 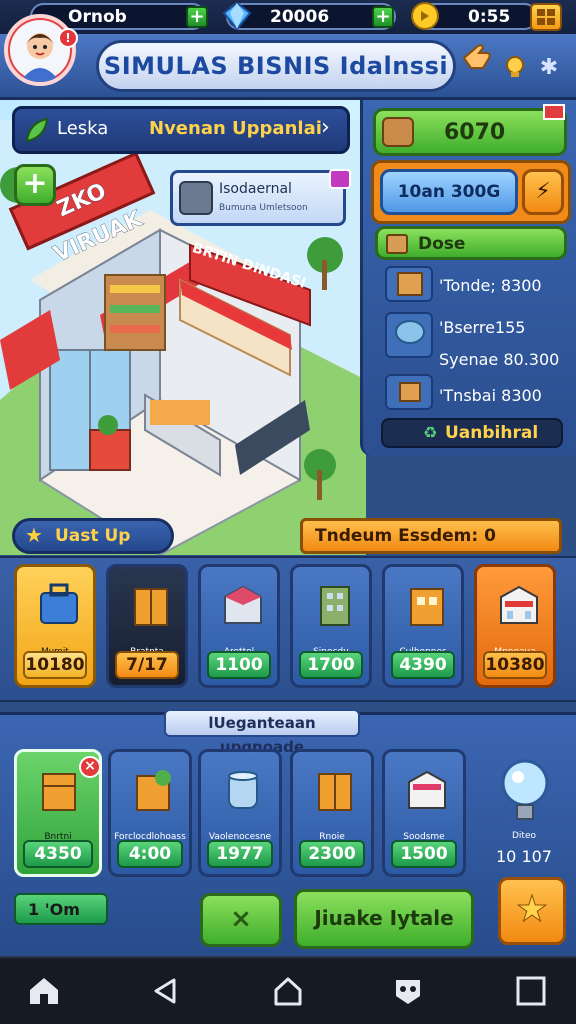 I want to click on upgrade-card-price: 1977, so click(x=240, y=854).